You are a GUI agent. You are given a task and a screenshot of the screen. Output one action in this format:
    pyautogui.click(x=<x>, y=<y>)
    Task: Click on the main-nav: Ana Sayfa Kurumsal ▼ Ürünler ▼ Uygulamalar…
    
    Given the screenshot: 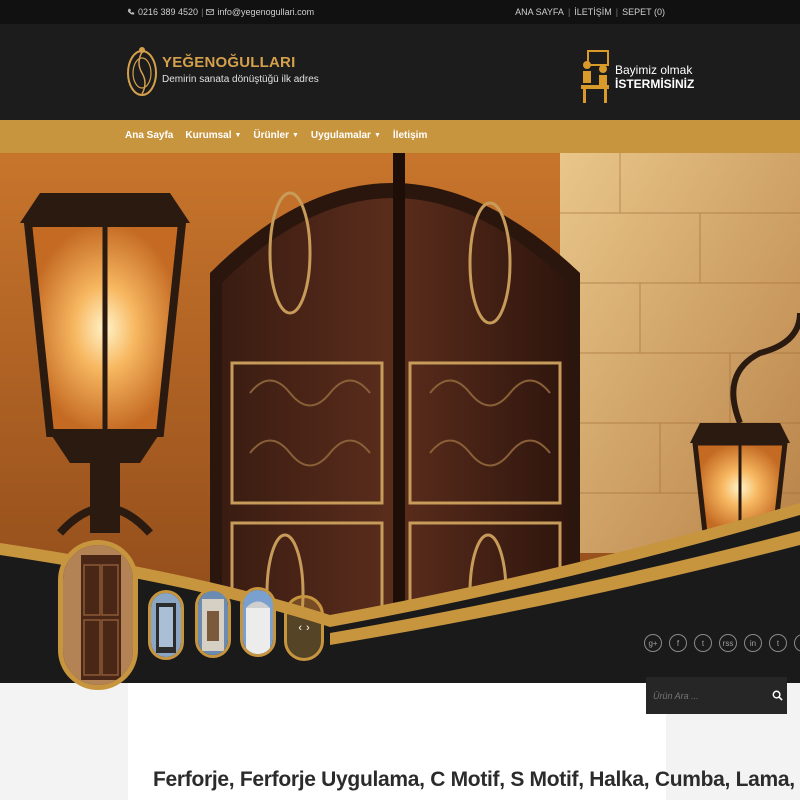 What is the action you would take?
    pyautogui.click(x=400, y=136)
    